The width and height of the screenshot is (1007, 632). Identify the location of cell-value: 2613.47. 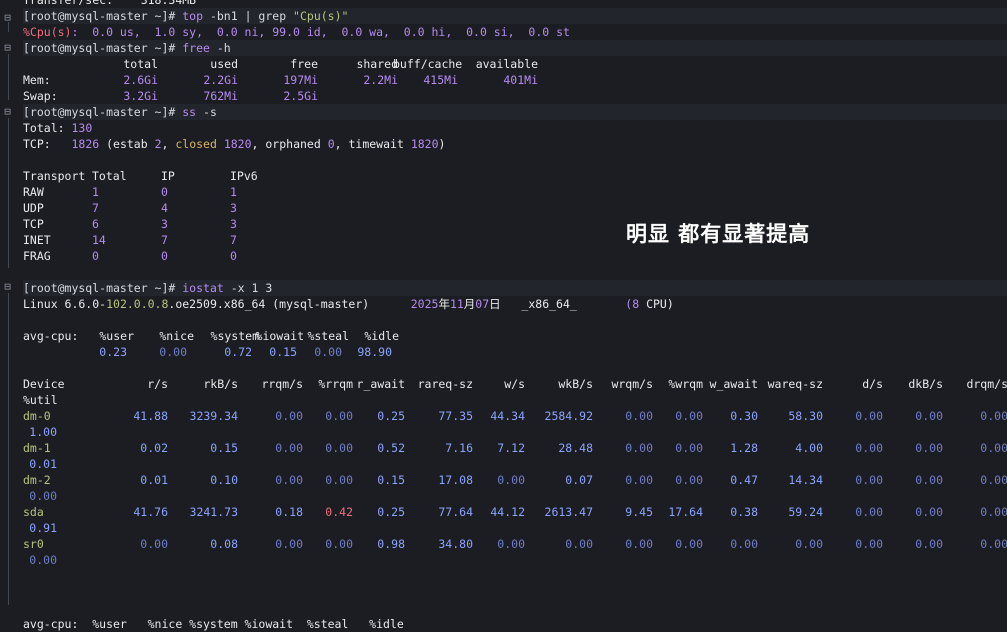
(568, 512).